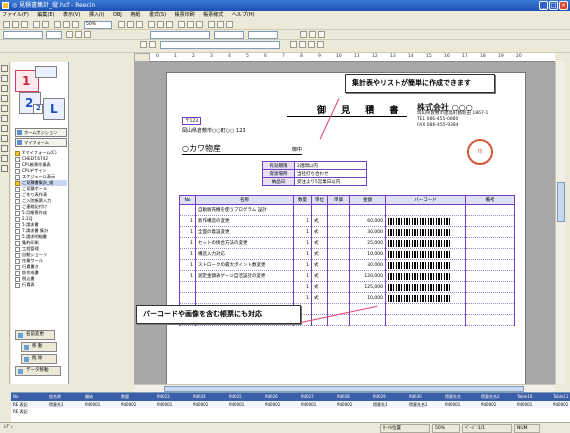 This screenshot has height=433, width=570. I want to click on minimize-button: _, so click(543, 5).